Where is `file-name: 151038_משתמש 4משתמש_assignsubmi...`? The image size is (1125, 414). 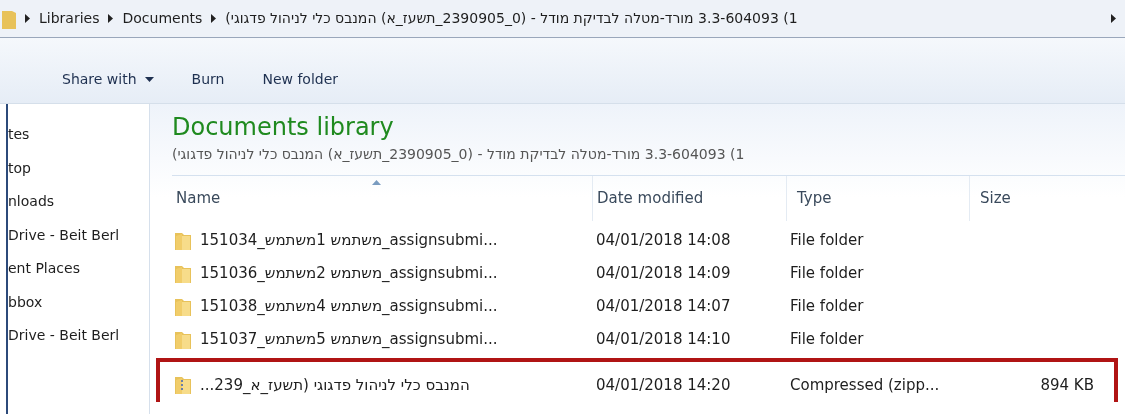
file-name: 151038_משתמש 4משתמש_assignsubmi... is located at coordinates (349, 306).